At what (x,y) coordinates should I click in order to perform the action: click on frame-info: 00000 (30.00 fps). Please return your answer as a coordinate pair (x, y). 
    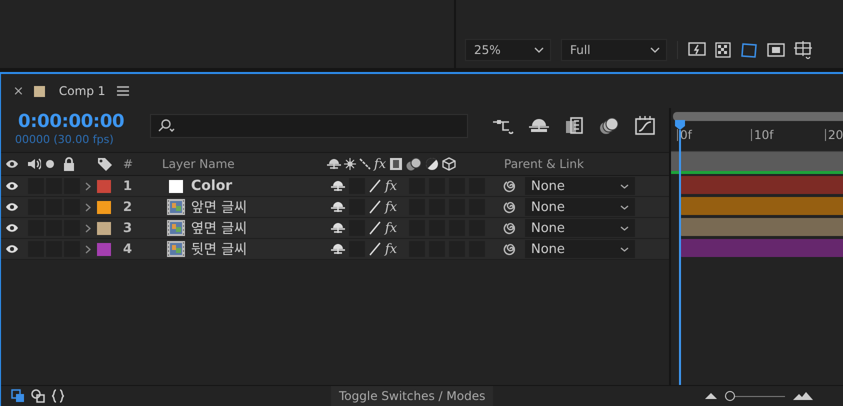
    Looking at the image, I should click on (65, 139).